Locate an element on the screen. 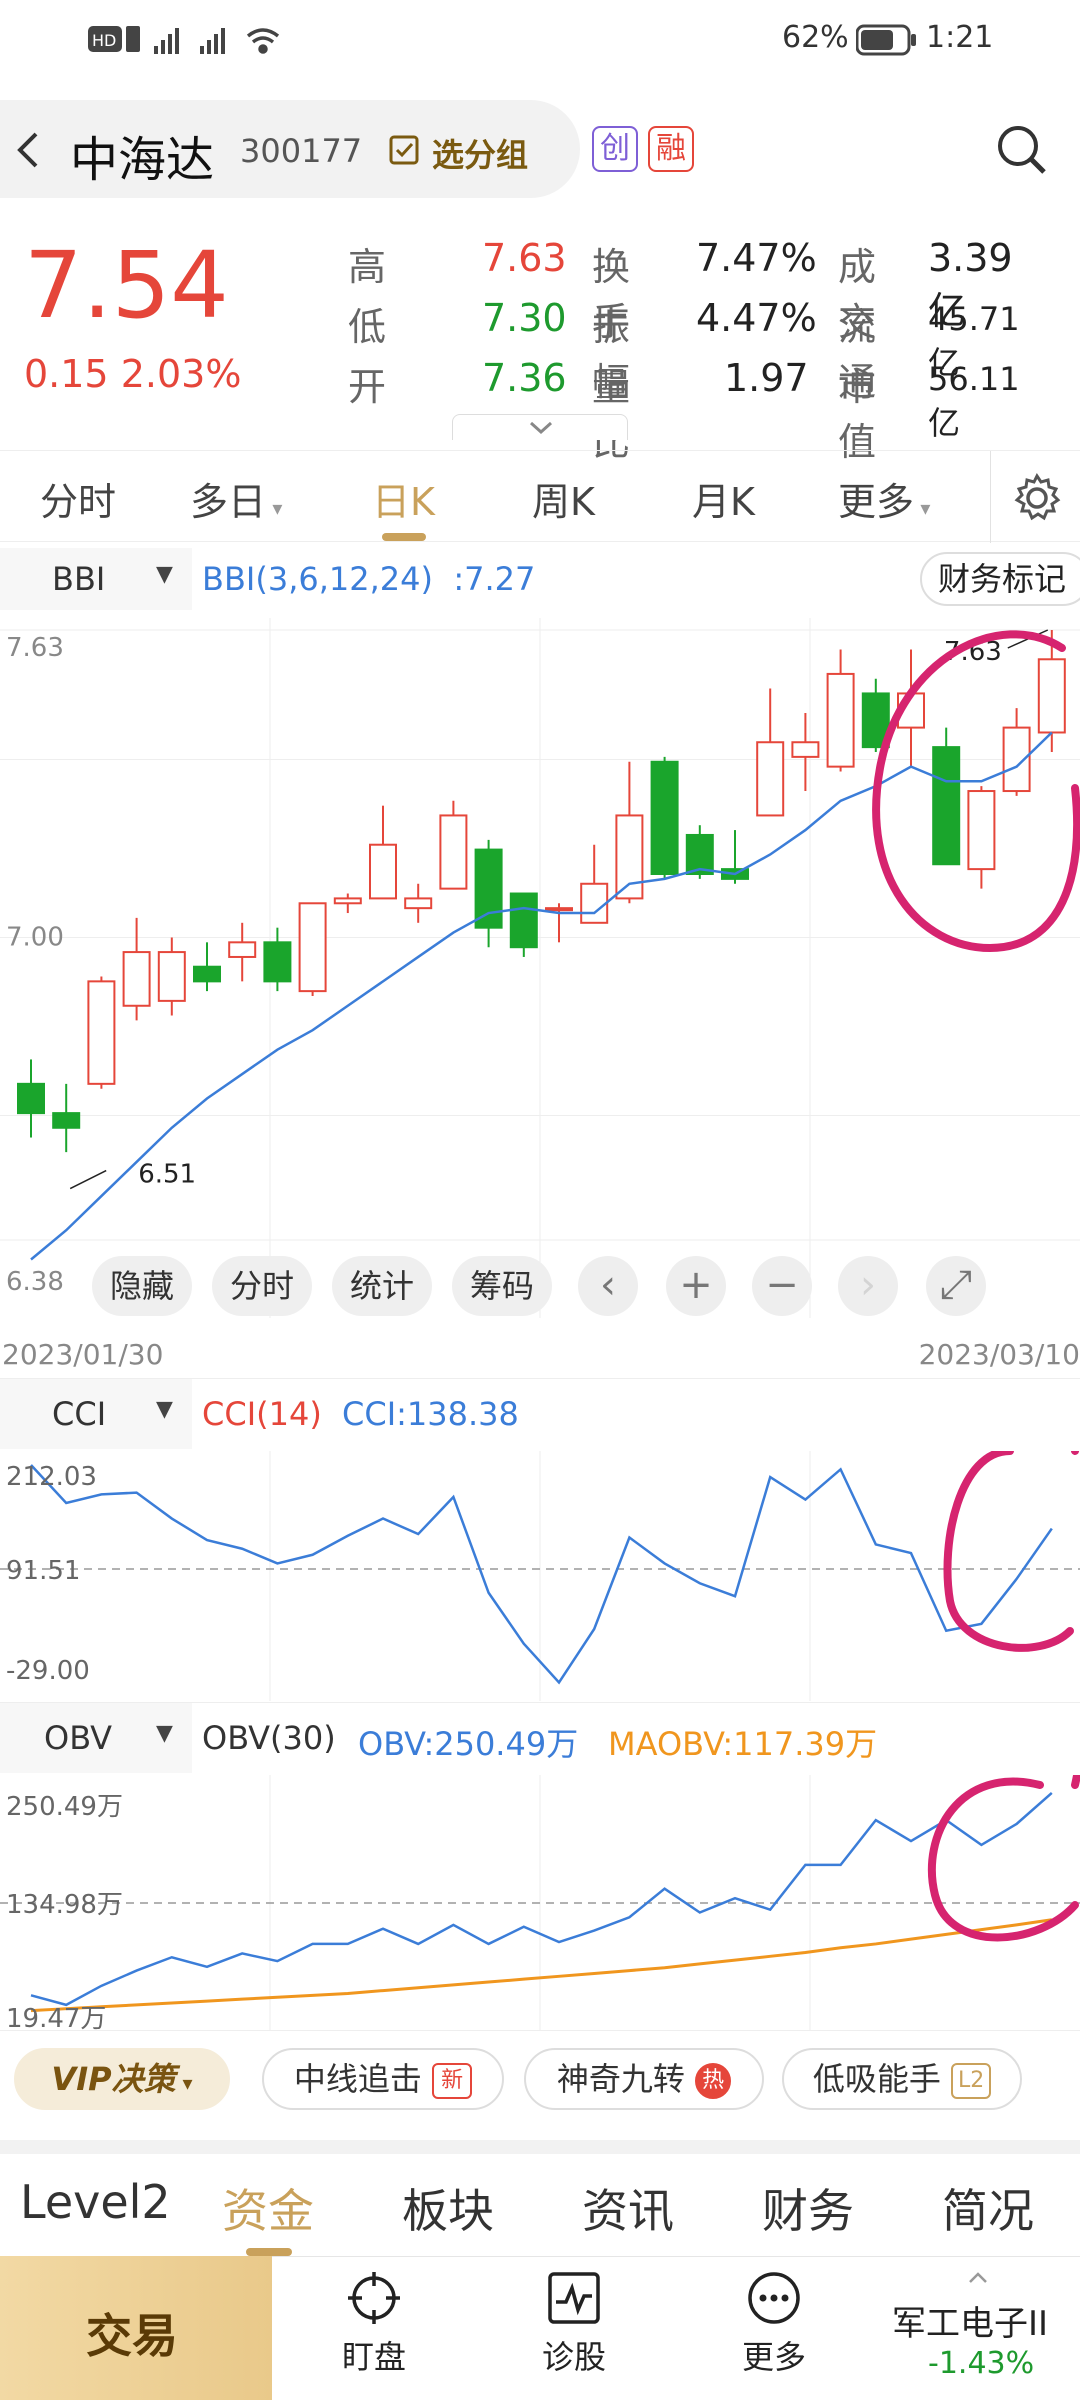 The width and height of the screenshot is (1080, 2400). price-change-pct: 2.03% is located at coordinates (181, 374).